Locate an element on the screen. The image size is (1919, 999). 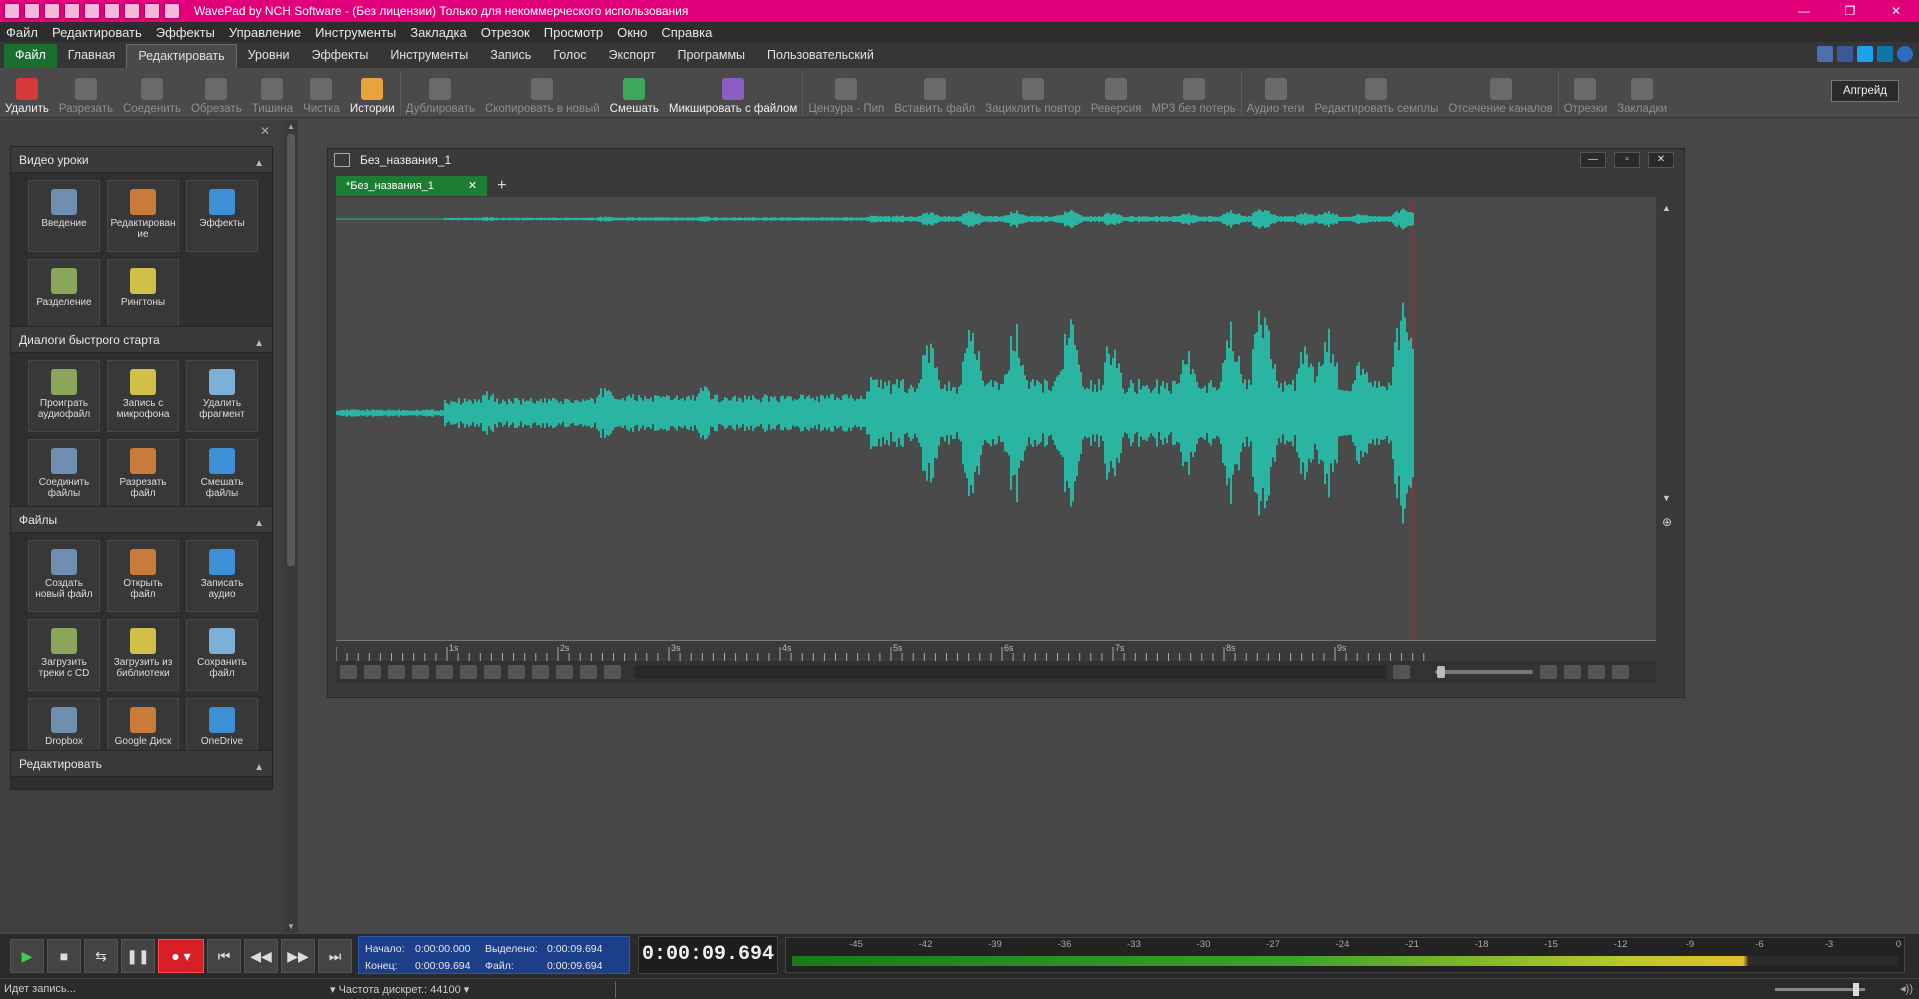
save-icon is located at coordinates (72, 11).